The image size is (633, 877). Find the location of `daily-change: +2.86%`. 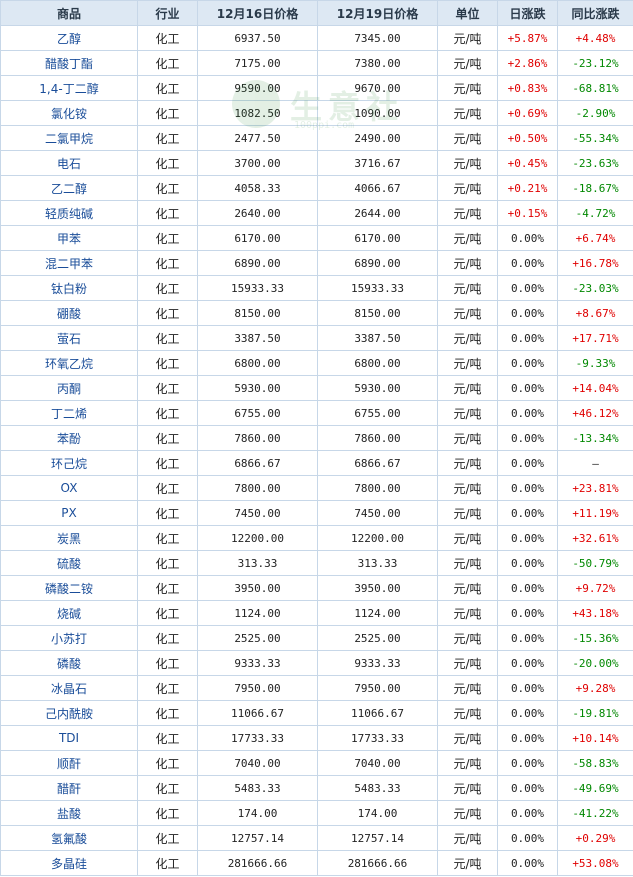

daily-change: +2.86% is located at coordinates (527, 63).